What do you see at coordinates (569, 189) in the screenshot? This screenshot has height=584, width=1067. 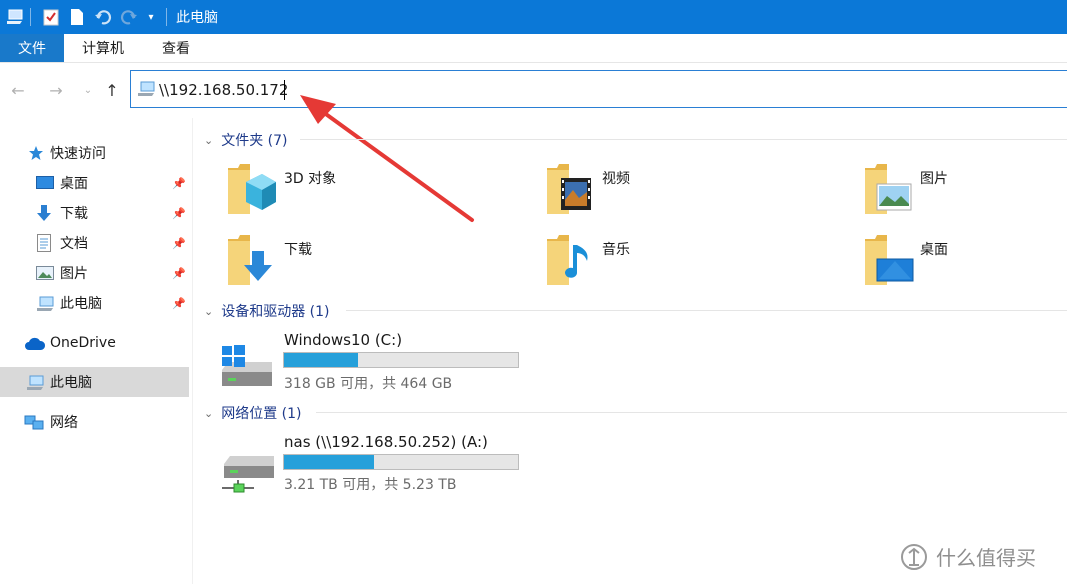 I see `folder-videos-icon` at bounding box center [569, 189].